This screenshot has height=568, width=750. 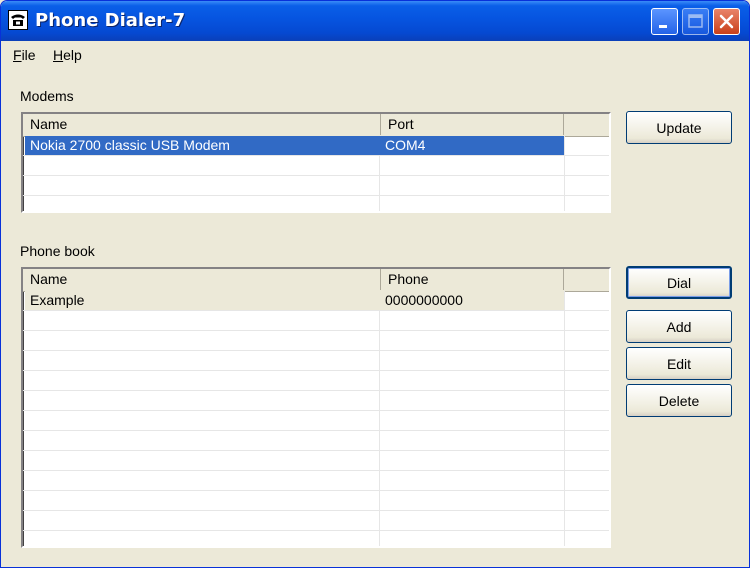 What do you see at coordinates (47, 96) in the screenshot?
I see `modems-label: Modems` at bounding box center [47, 96].